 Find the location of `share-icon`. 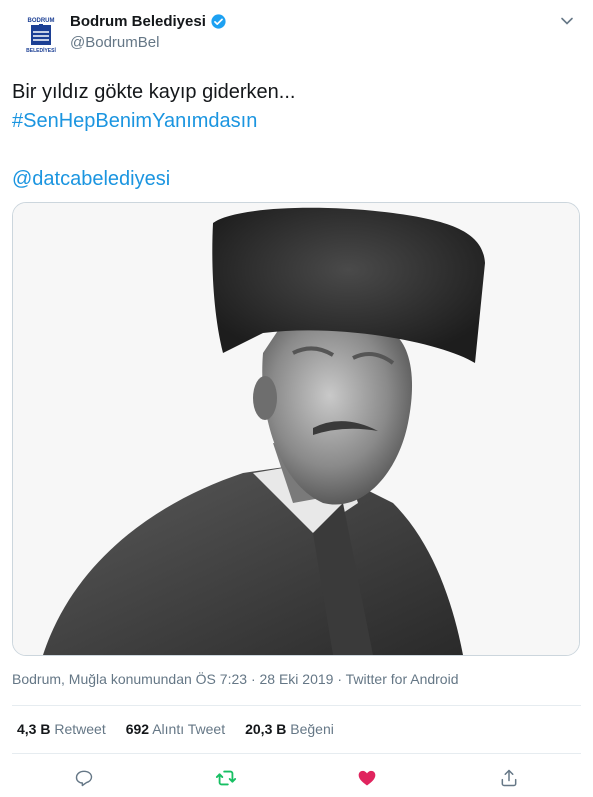

share-icon is located at coordinates (509, 778).